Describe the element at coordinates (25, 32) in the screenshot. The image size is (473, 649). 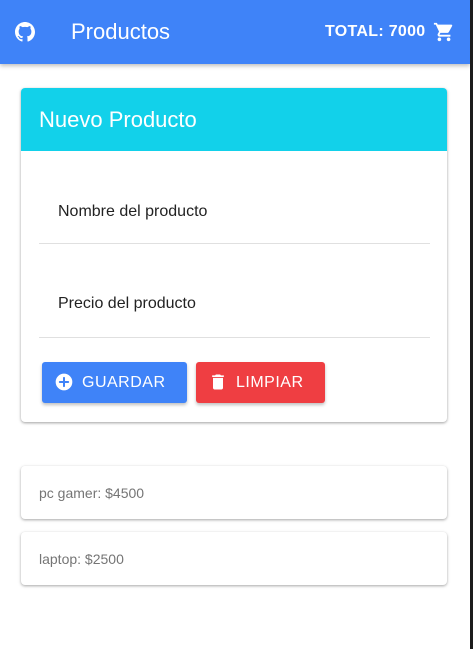
I see `github-icon` at that location.